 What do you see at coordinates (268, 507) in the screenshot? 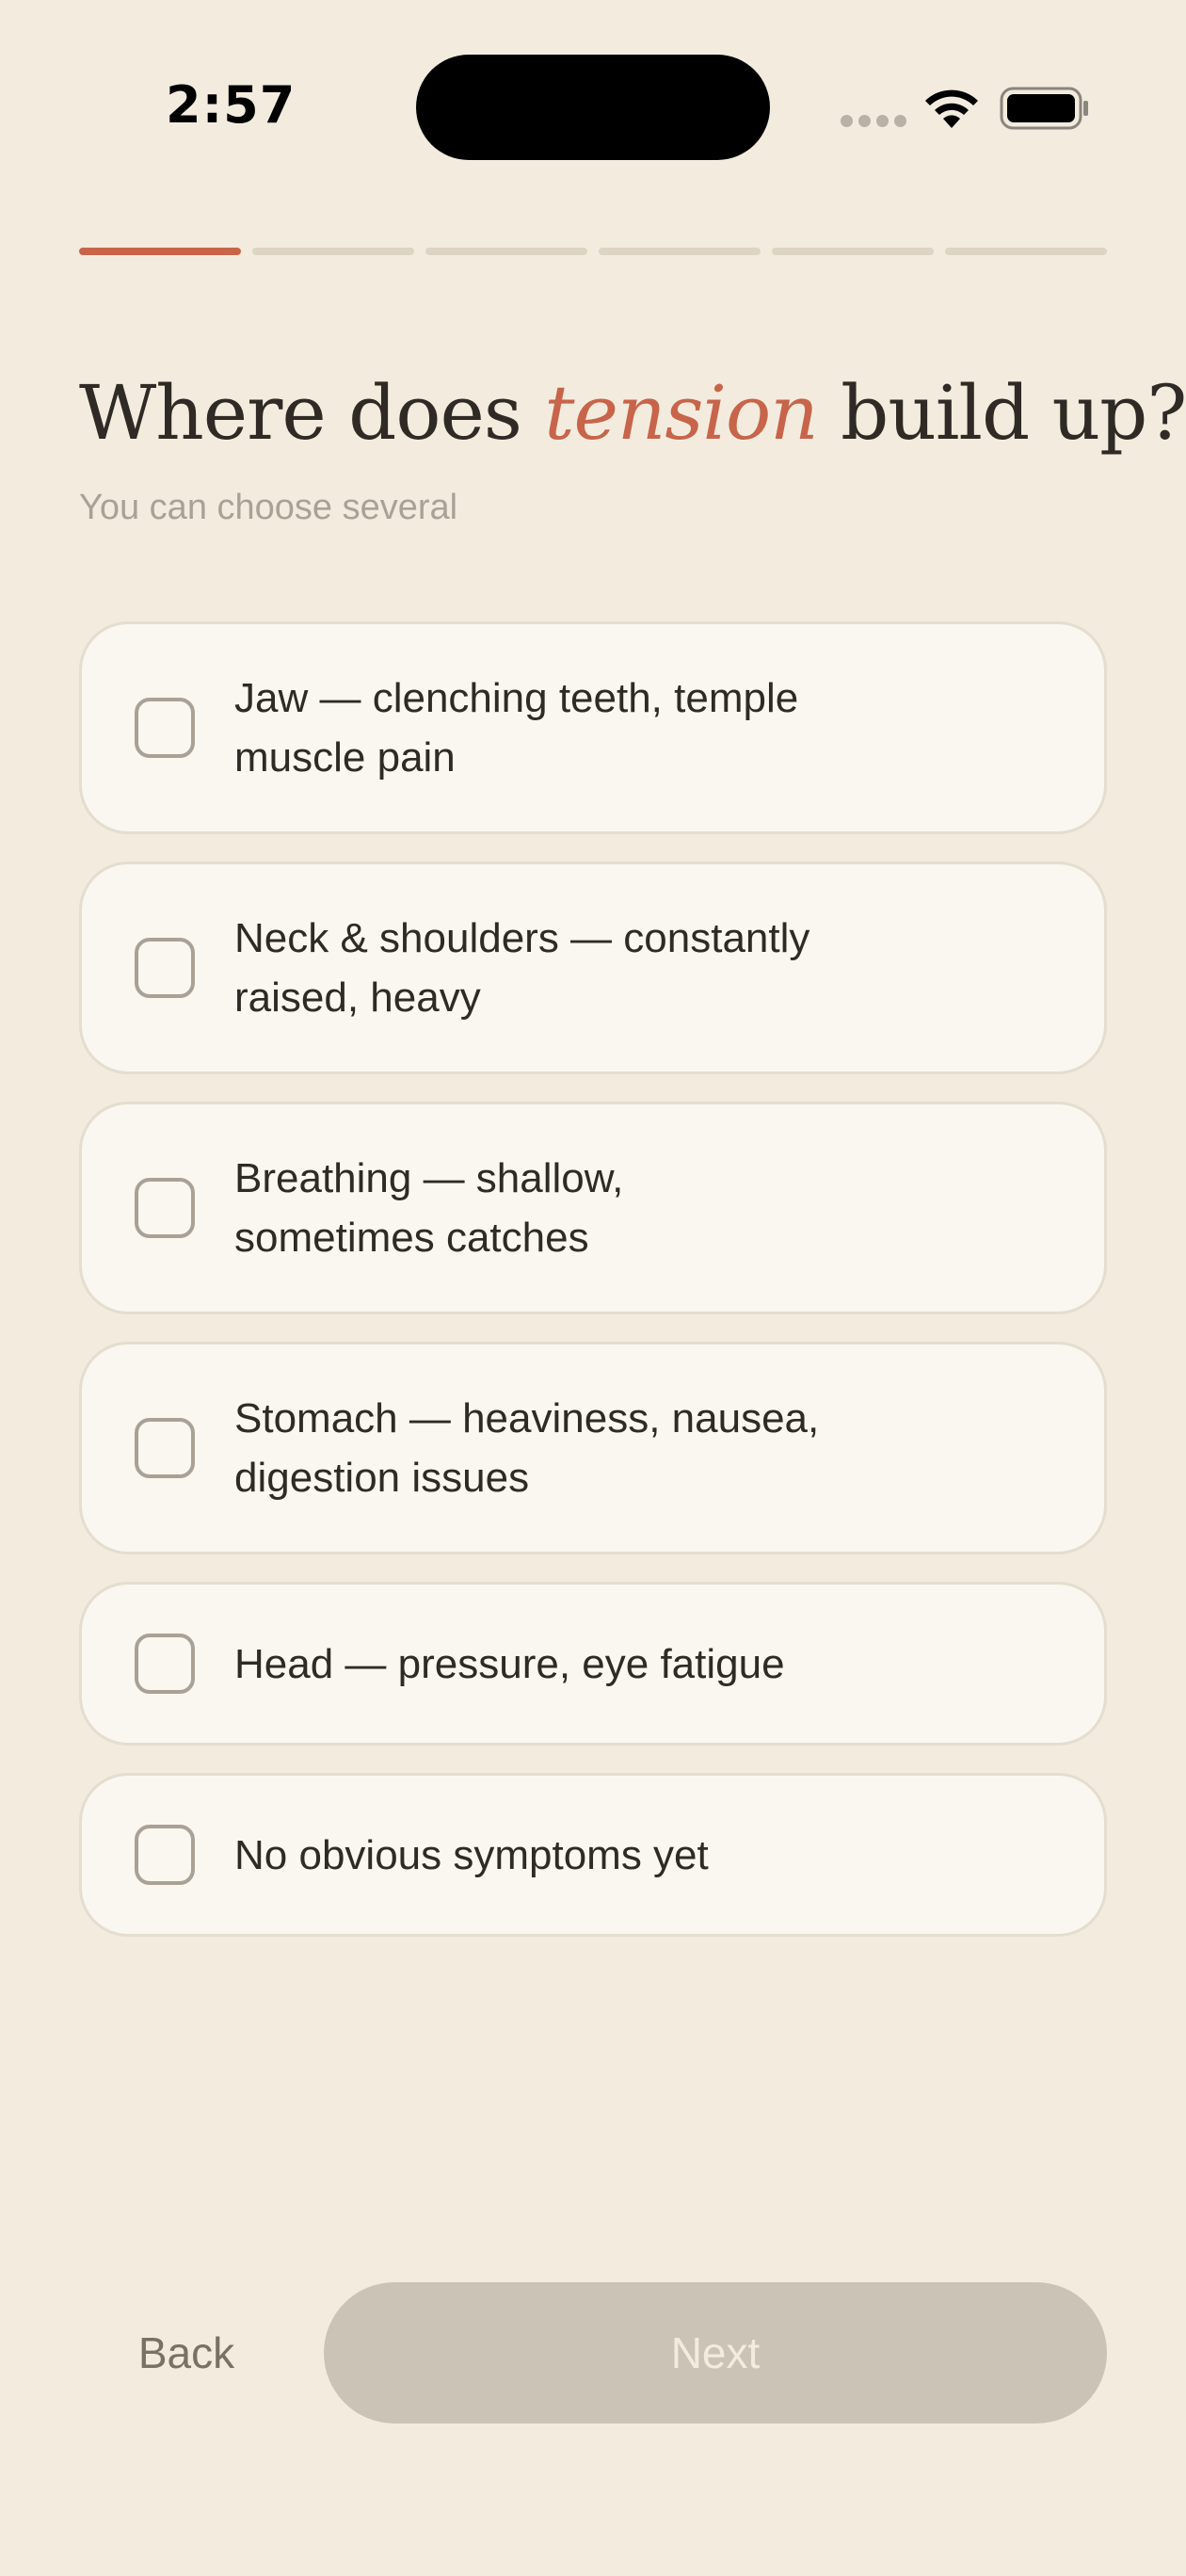
I see `page-subtitle: You can choose several` at bounding box center [268, 507].